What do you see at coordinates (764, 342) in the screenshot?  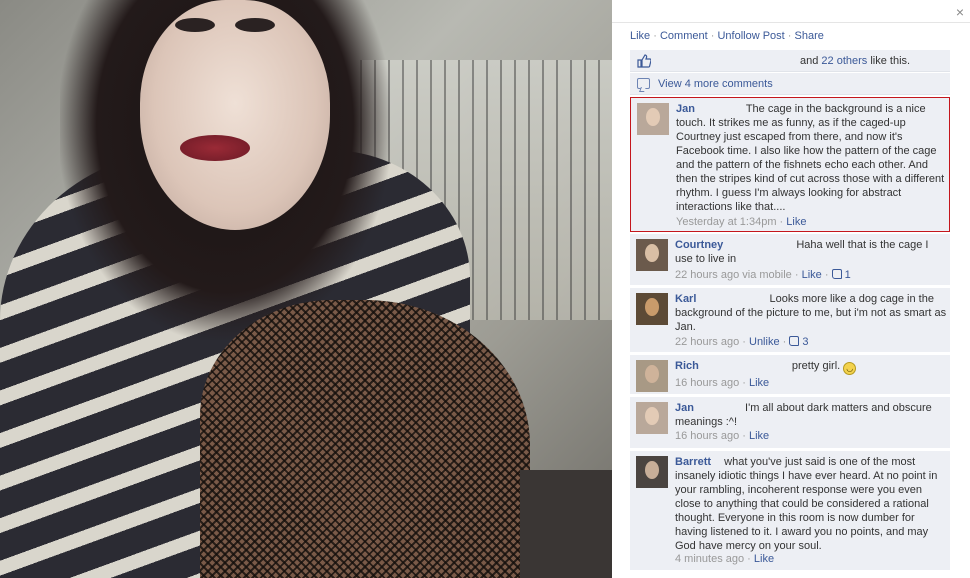 I see `comment-unlike-link: Unlike` at bounding box center [764, 342].